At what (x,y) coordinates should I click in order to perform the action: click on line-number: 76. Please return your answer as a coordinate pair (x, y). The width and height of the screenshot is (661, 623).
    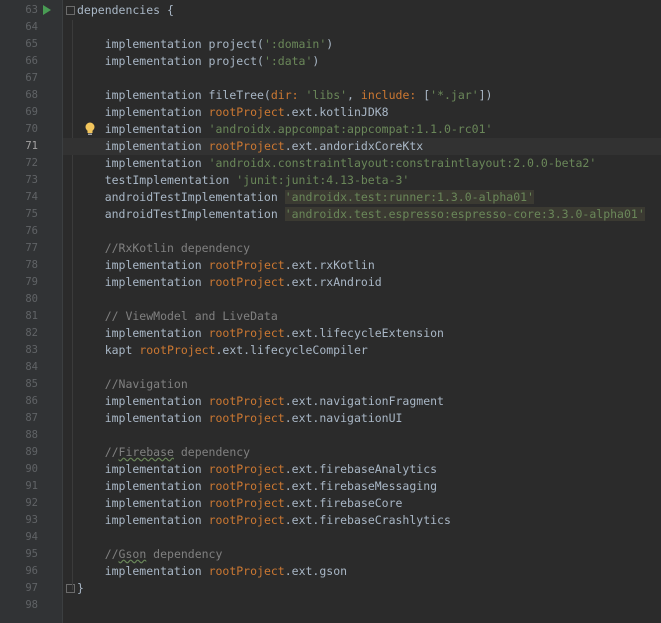
    Looking at the image, I should click on (31, 231).